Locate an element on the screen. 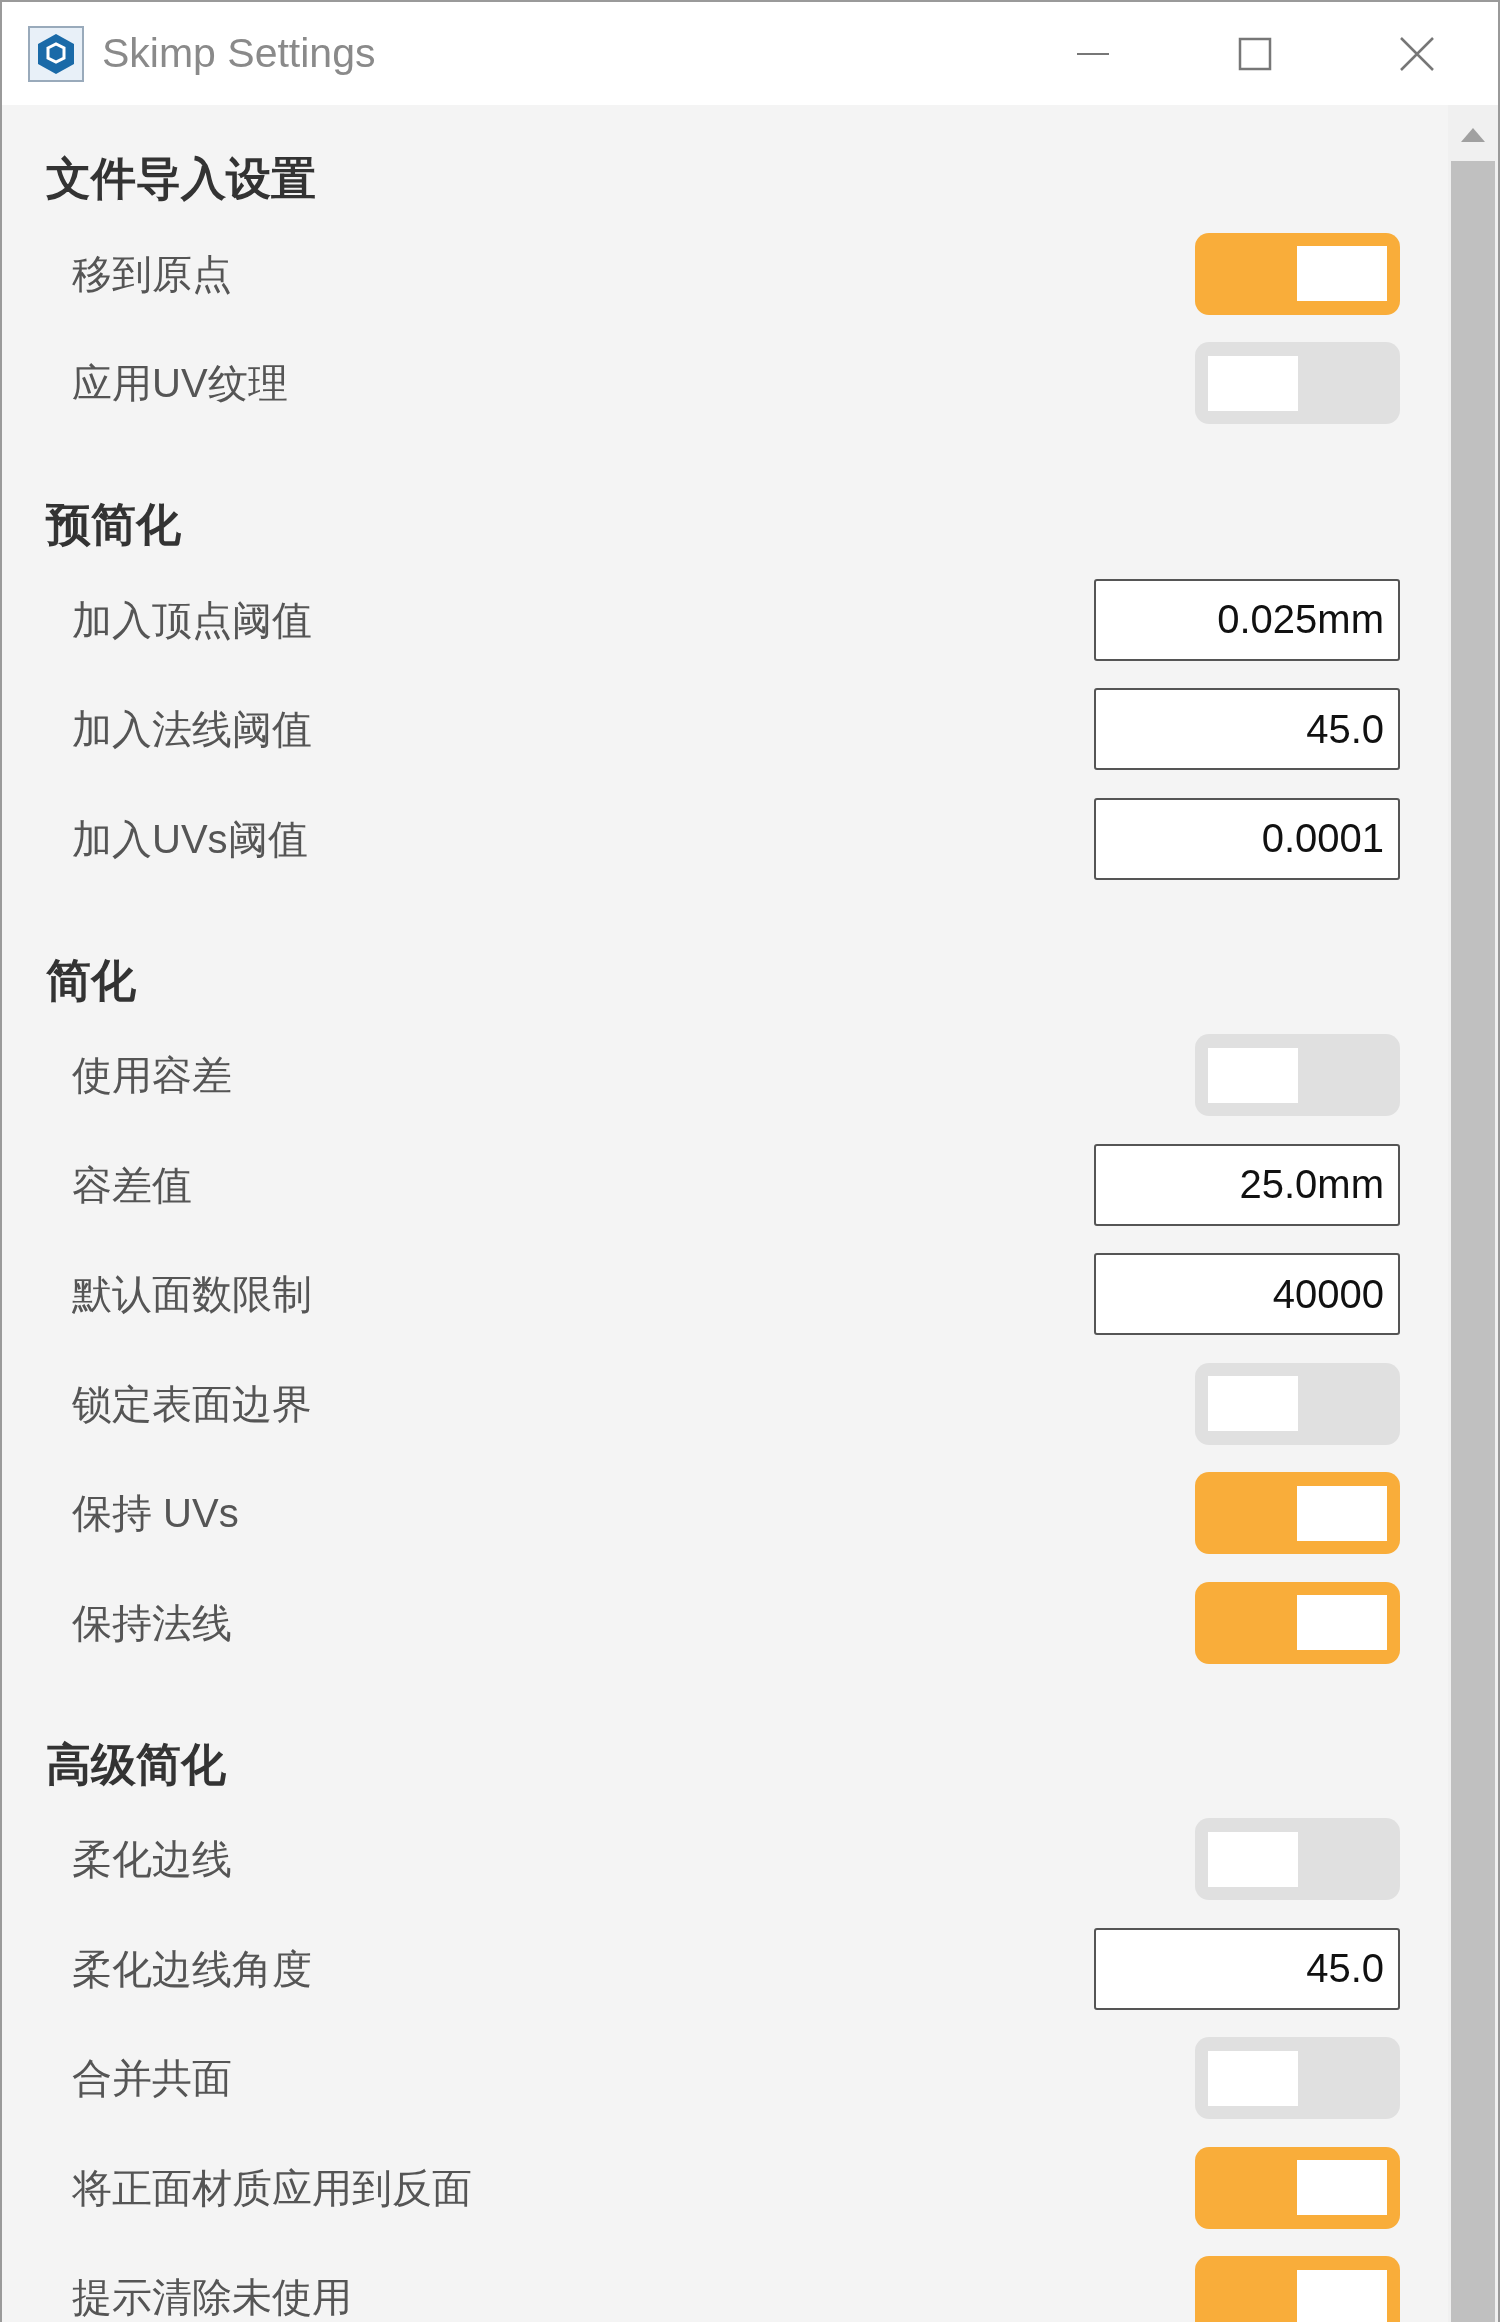 The height and width of the screenshot is (2322, 1500). setting-label: 移到原点 is located at coordinates (152, 273).